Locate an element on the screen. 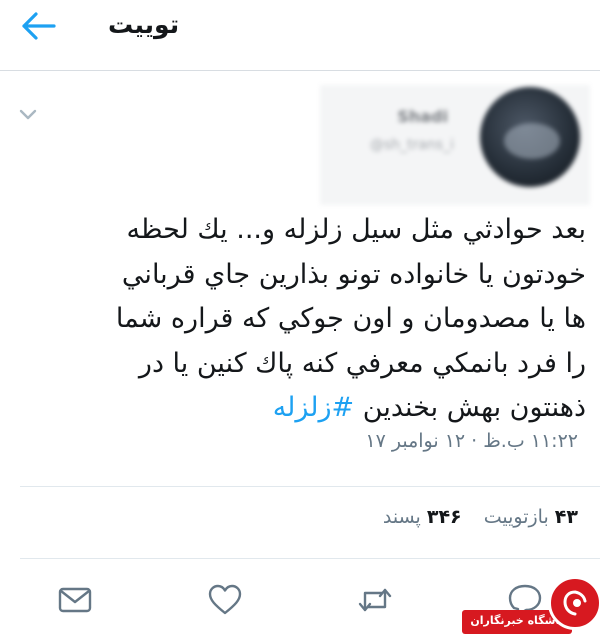 This screenshot has height=639, width=600. chevron-down-icon is located at coordinates (28, 114).